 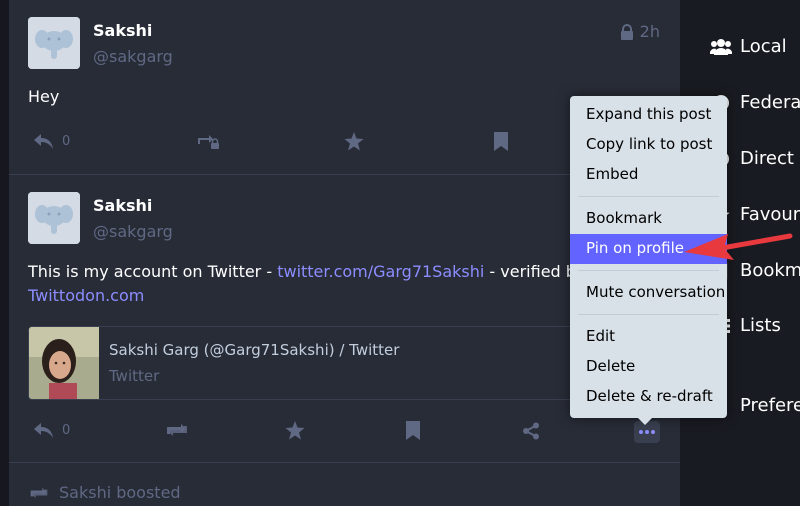 I want to click on card-provider: Twitter, so click(x=134, y=376).